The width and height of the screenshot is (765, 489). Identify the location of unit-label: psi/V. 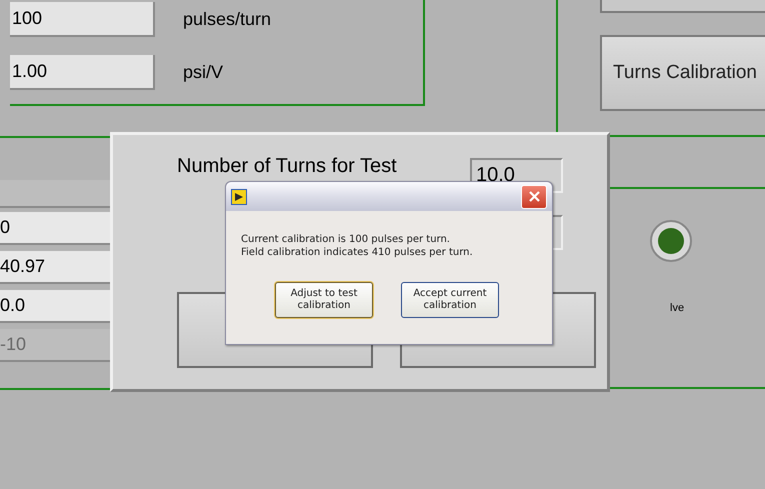
(203, 72).